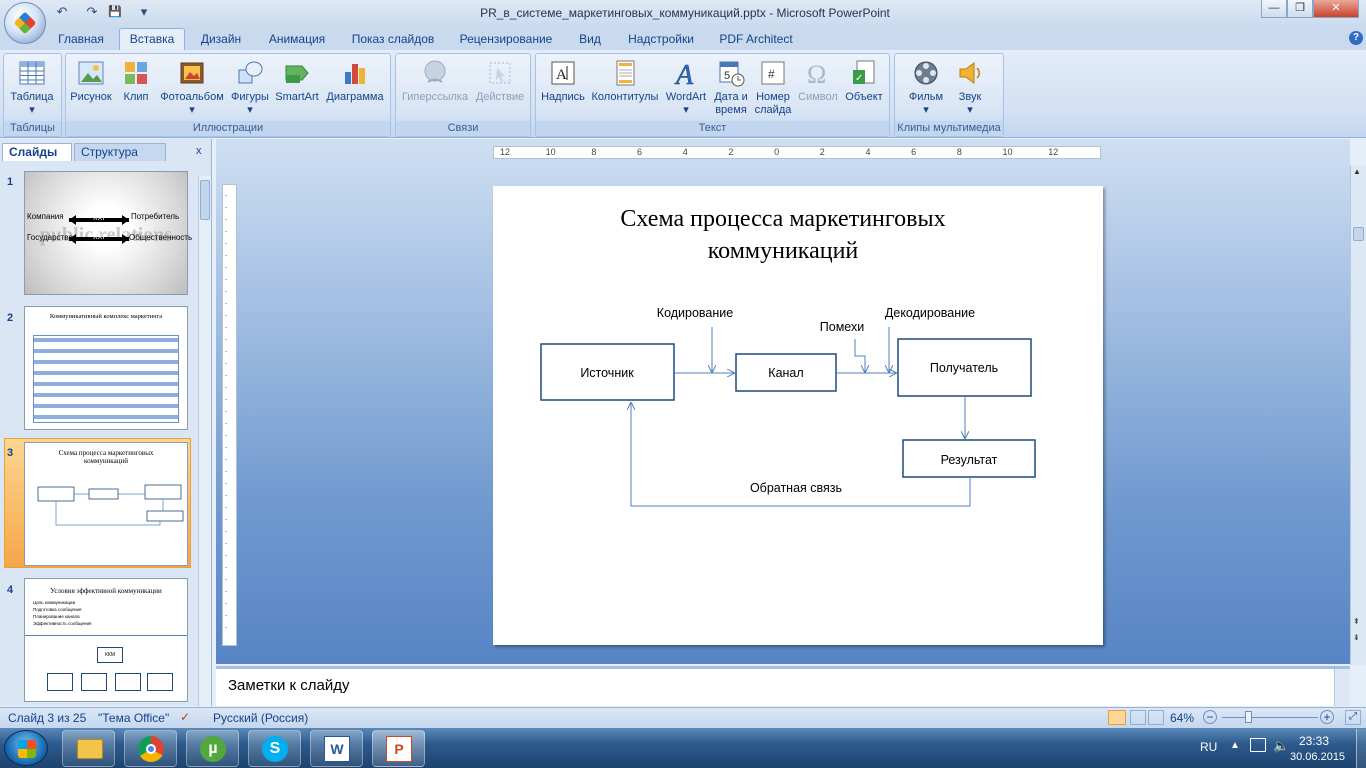 Image resolution: width=1366 pixels, height=768 pixels. Describe the element at coordinates (204, 441) in the screenshot. I see `panel-scrollbar` at that location.